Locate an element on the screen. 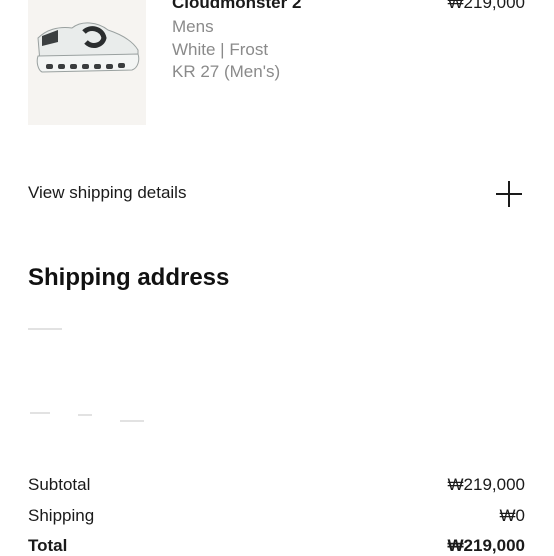  product-size: KR 27 (Men's) is located at coordinates (226, 71).